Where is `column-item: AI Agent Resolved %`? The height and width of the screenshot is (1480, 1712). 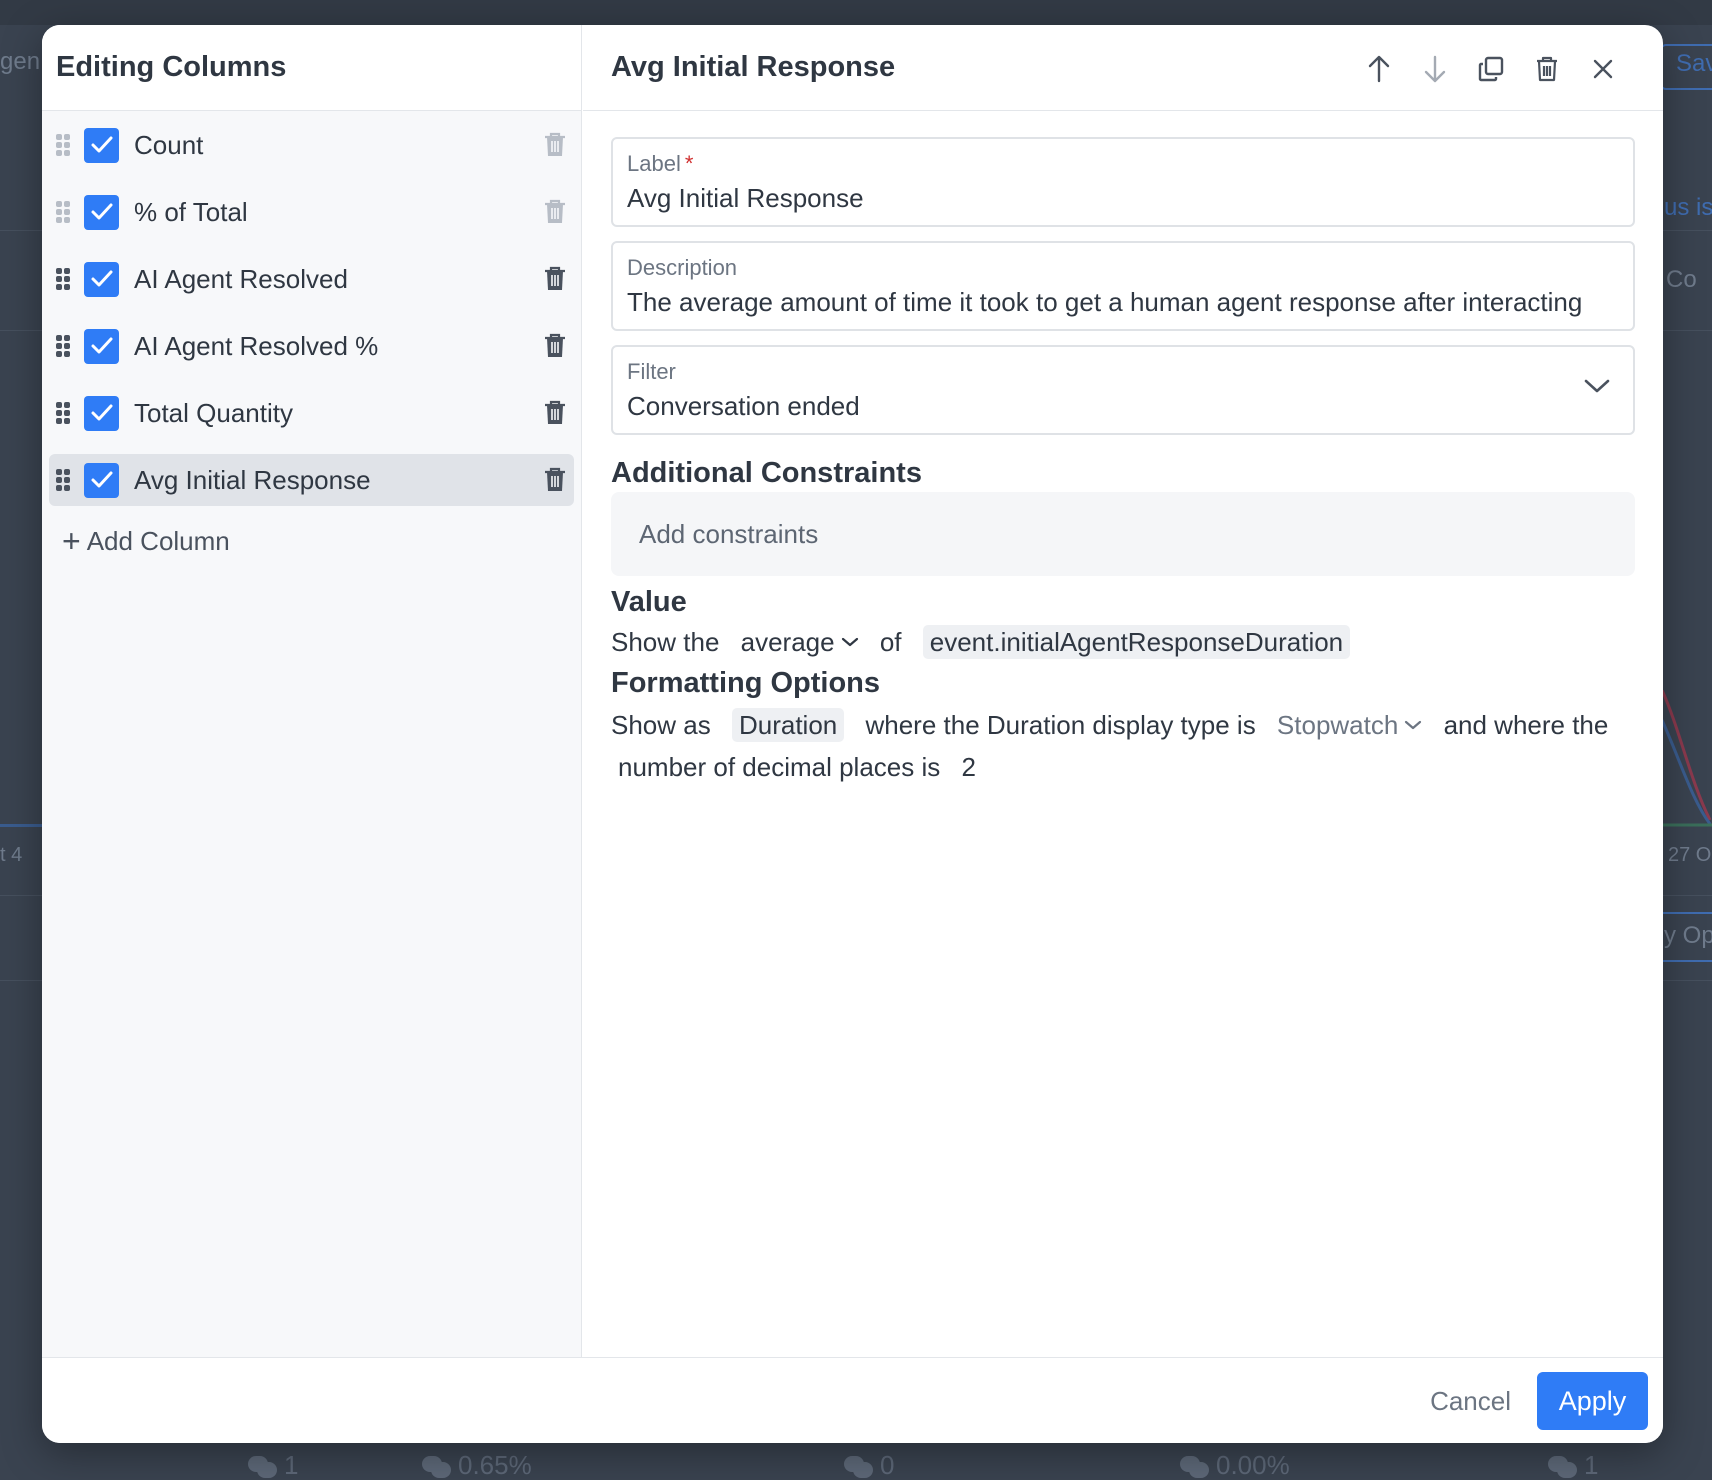 column-item: AI Agent Resolved % is located at coordinates (311, 346).